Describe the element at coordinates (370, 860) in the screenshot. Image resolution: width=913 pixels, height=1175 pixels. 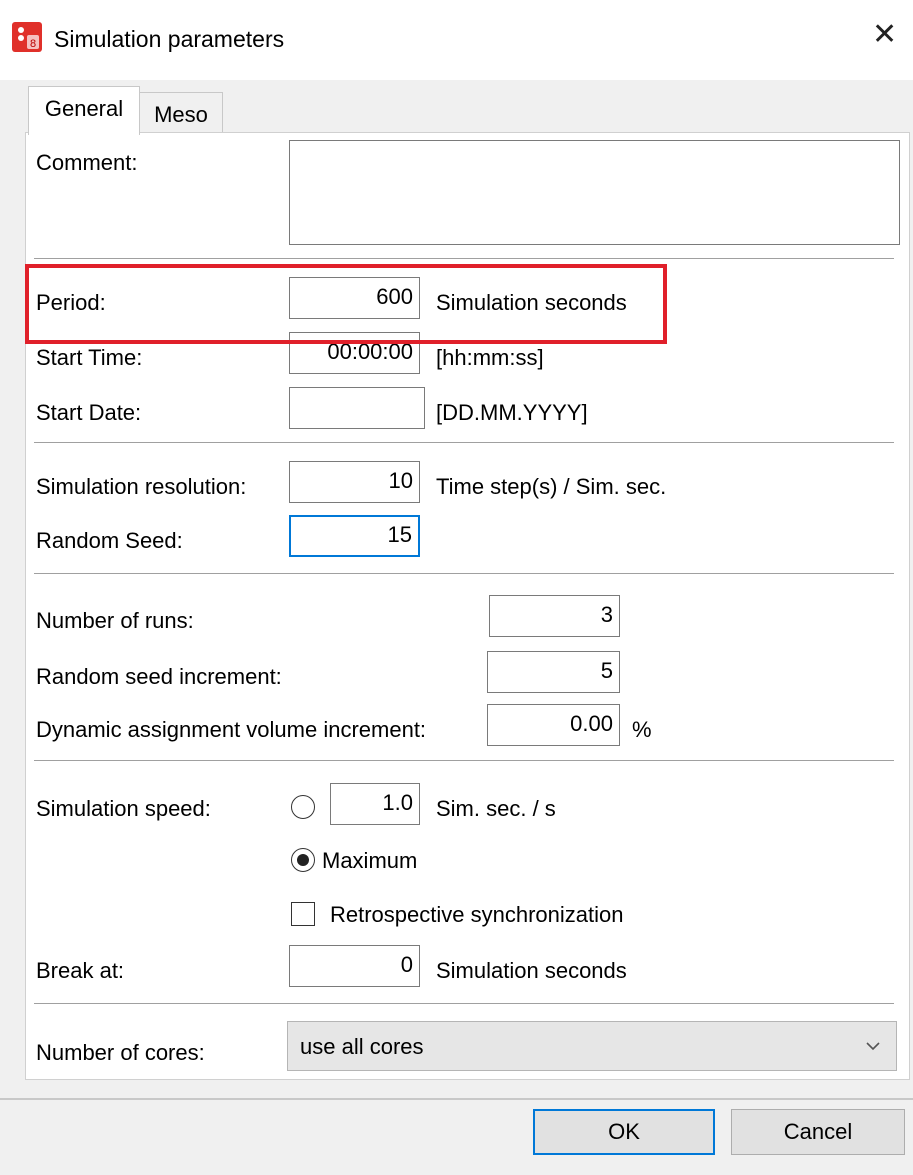
I see `speed-maximum-label: Maximum` at that location.